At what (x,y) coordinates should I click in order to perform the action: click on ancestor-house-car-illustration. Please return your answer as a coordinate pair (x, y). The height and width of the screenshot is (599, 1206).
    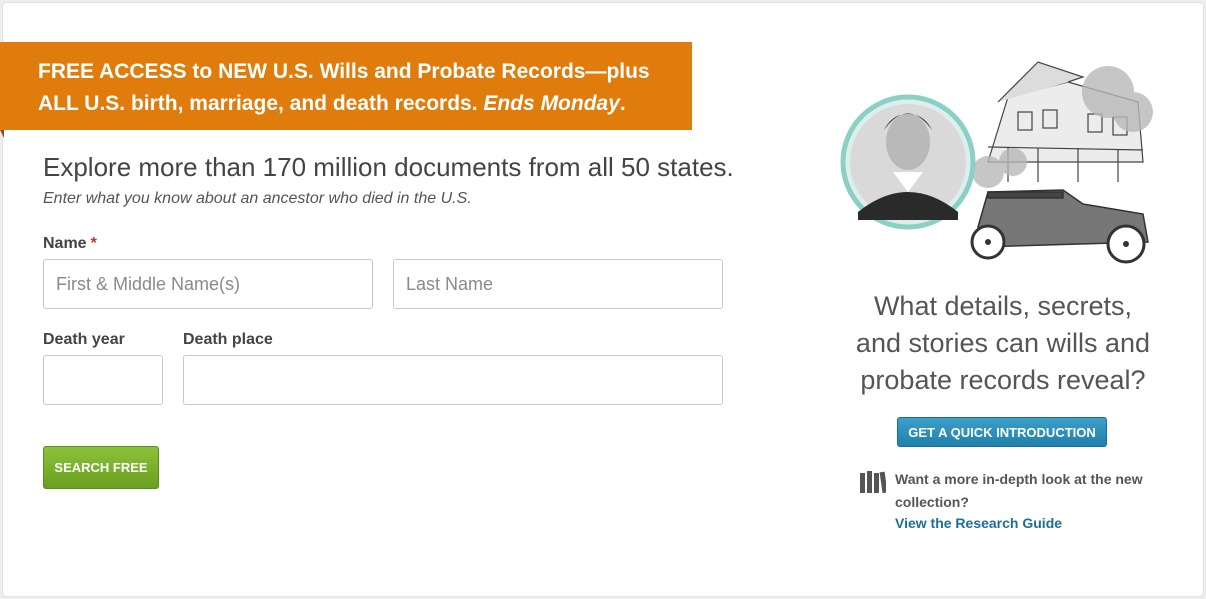
    Looking at the image, I should click on (996, 162).